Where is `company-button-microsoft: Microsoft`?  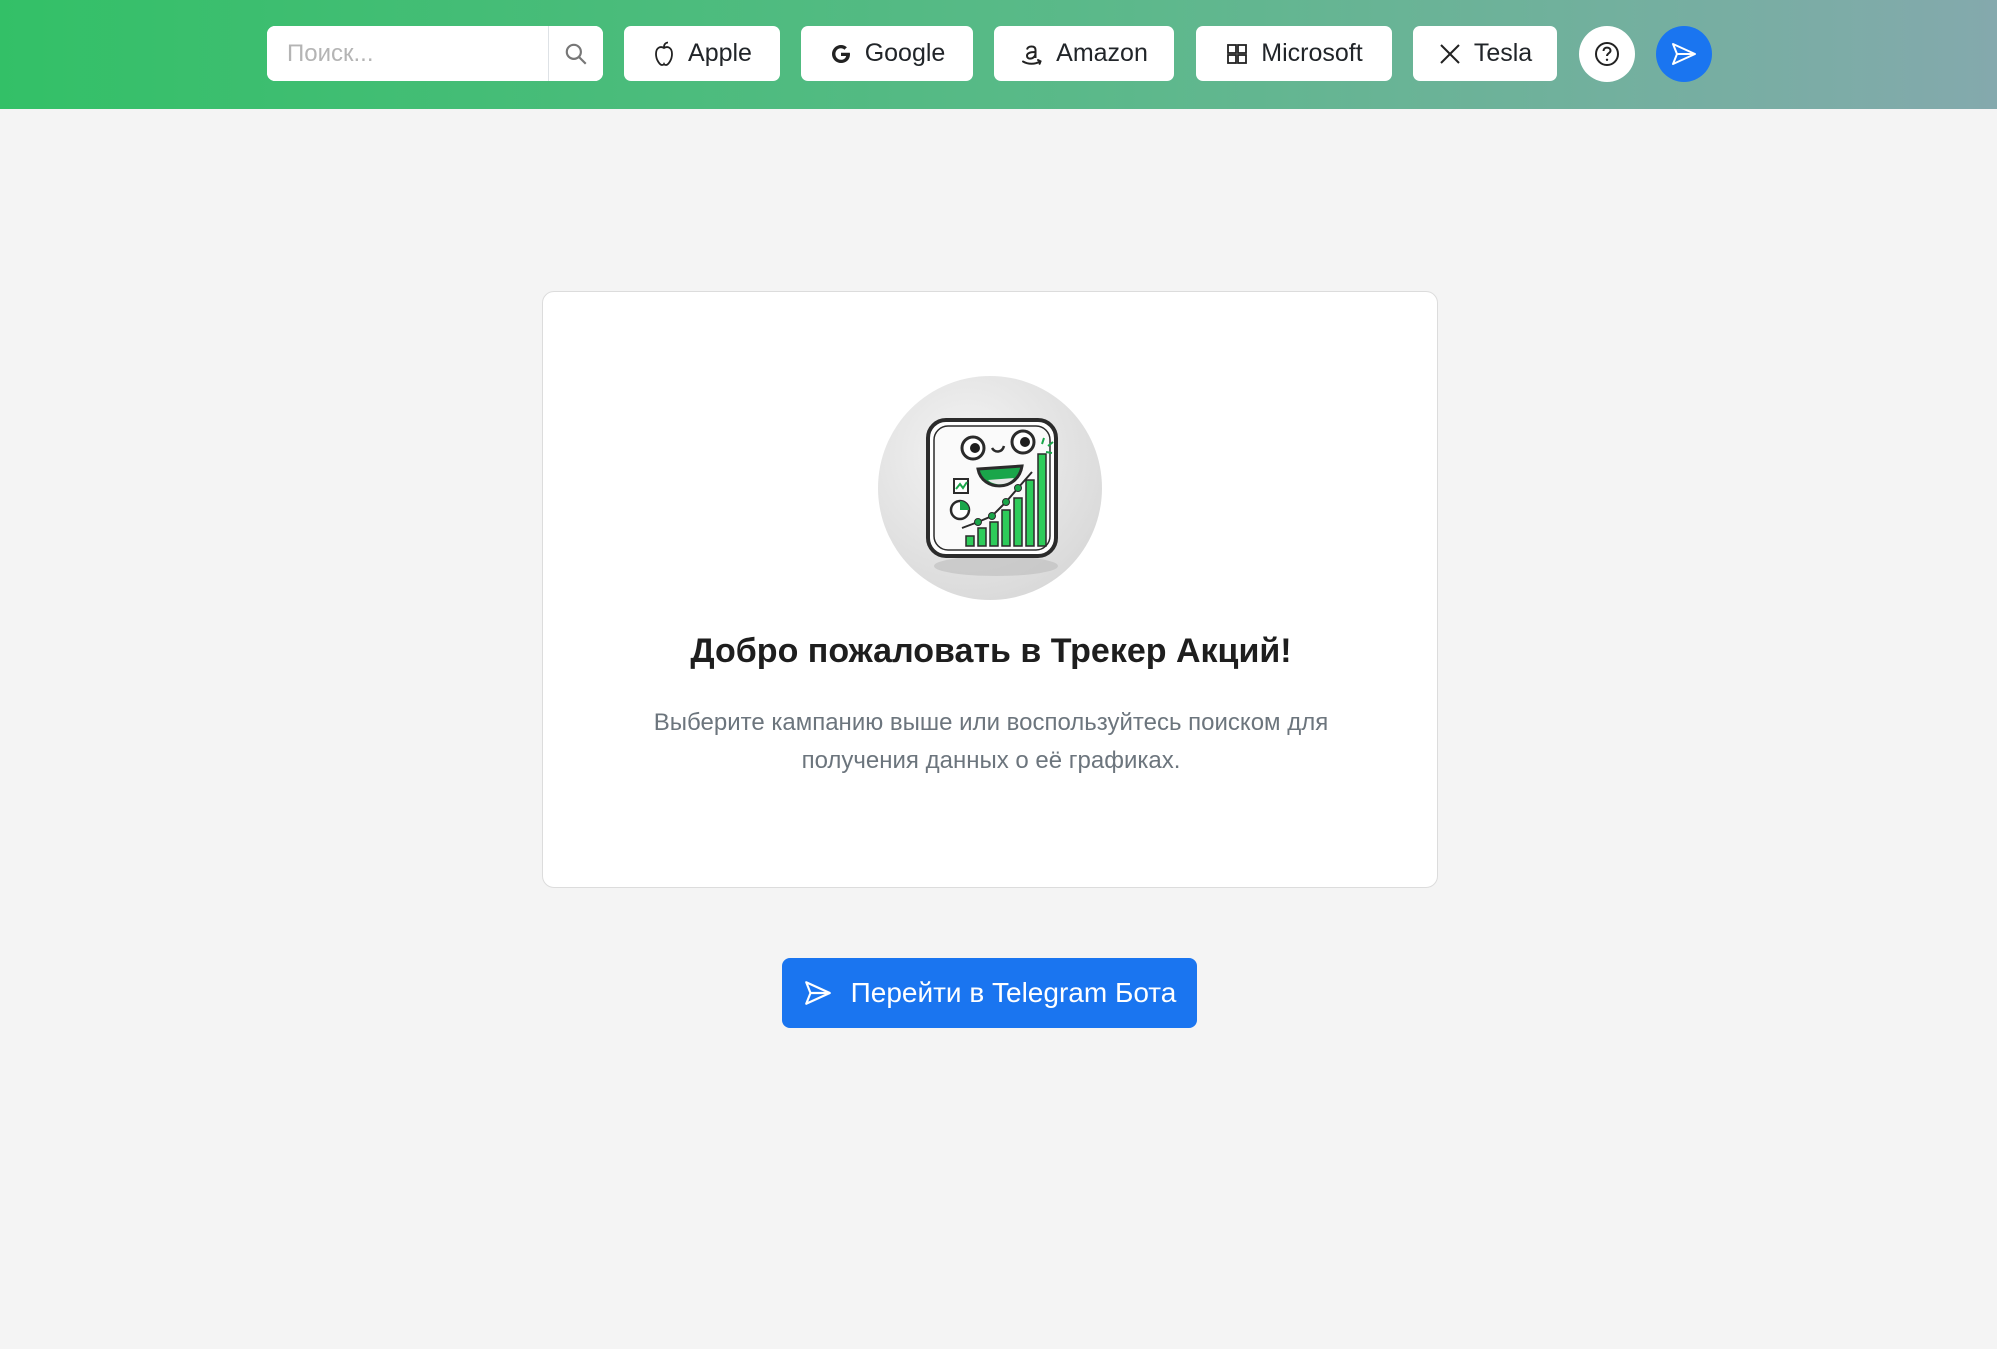
company-button-microsoft: Microsoft is located at coordinates (1294, 53).